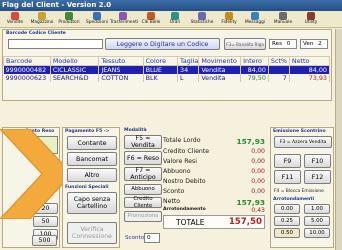  What do you see at coordinates (121, 78) in the screenshot?
I see `cell-tessuto: COTTON` at bounding box center [121, 78].